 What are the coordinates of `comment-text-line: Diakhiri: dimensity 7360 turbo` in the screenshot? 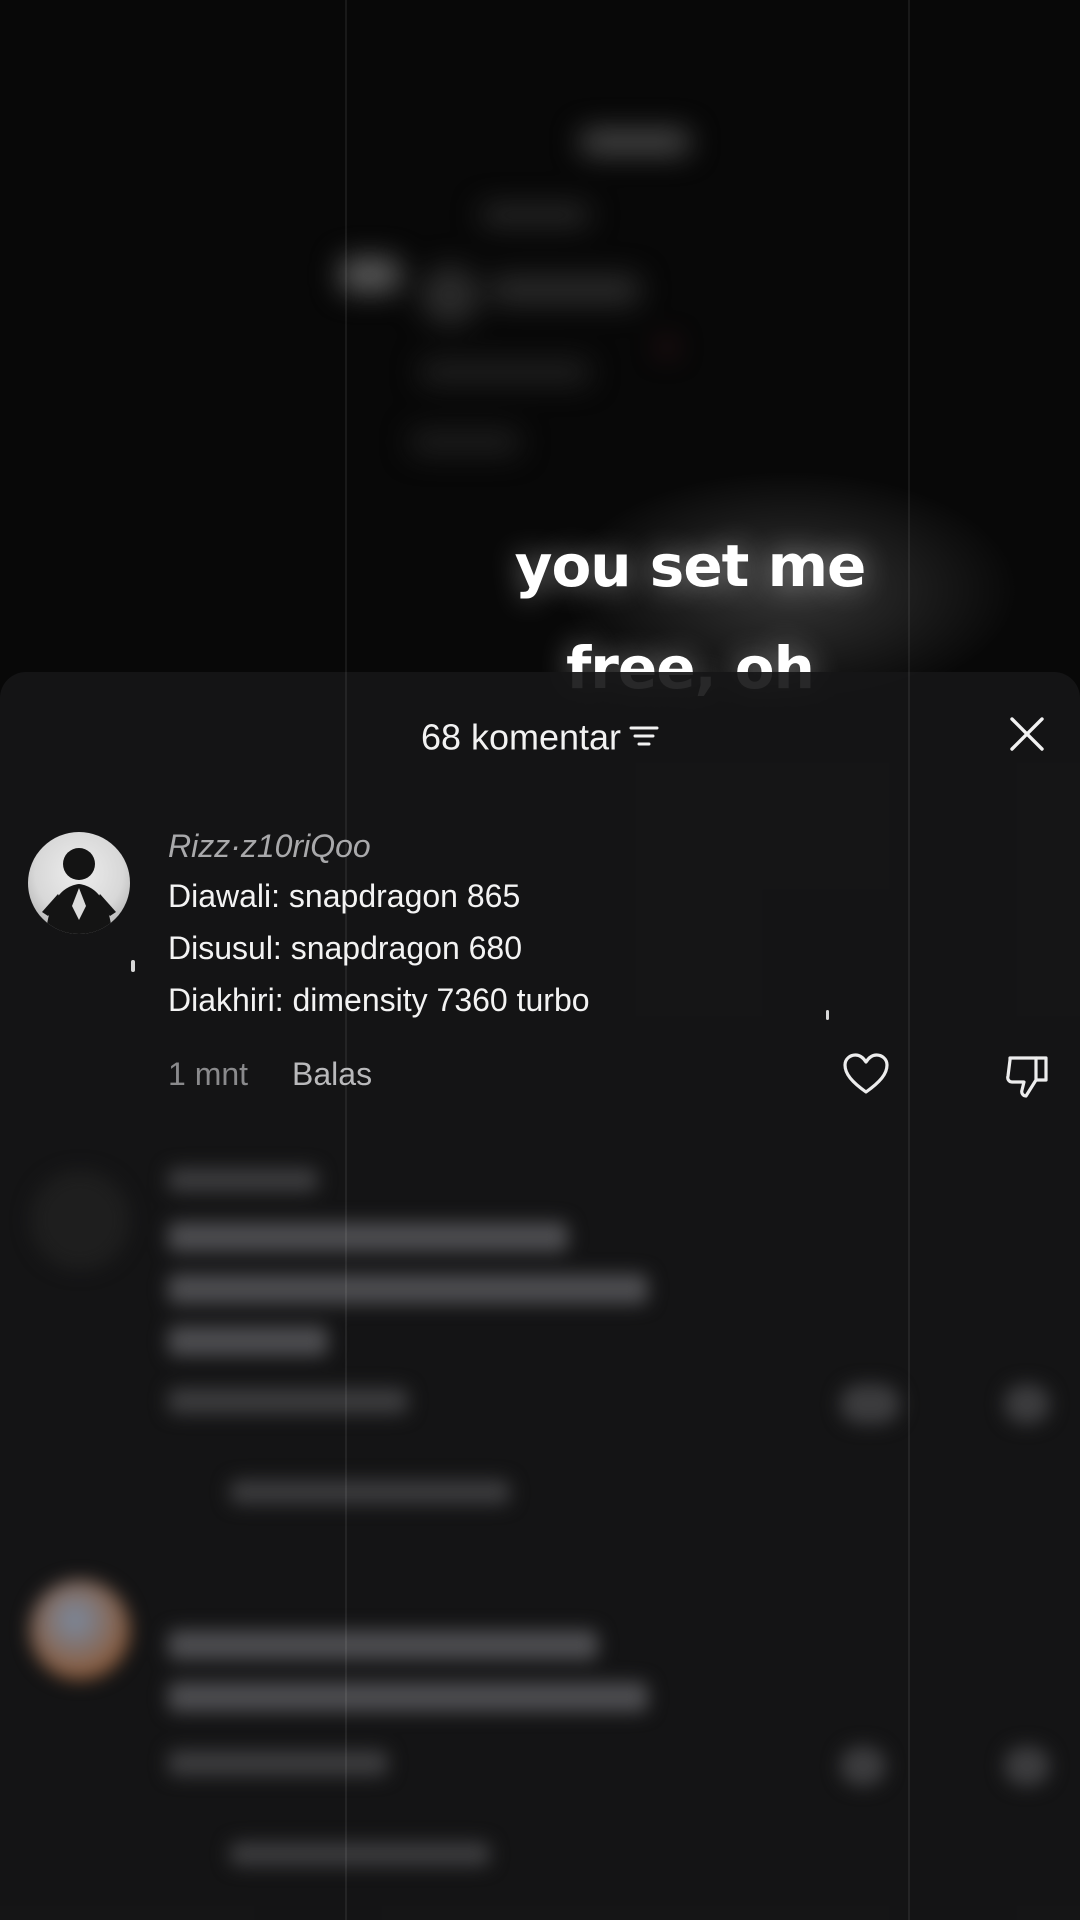 It's located at (379, 1000).